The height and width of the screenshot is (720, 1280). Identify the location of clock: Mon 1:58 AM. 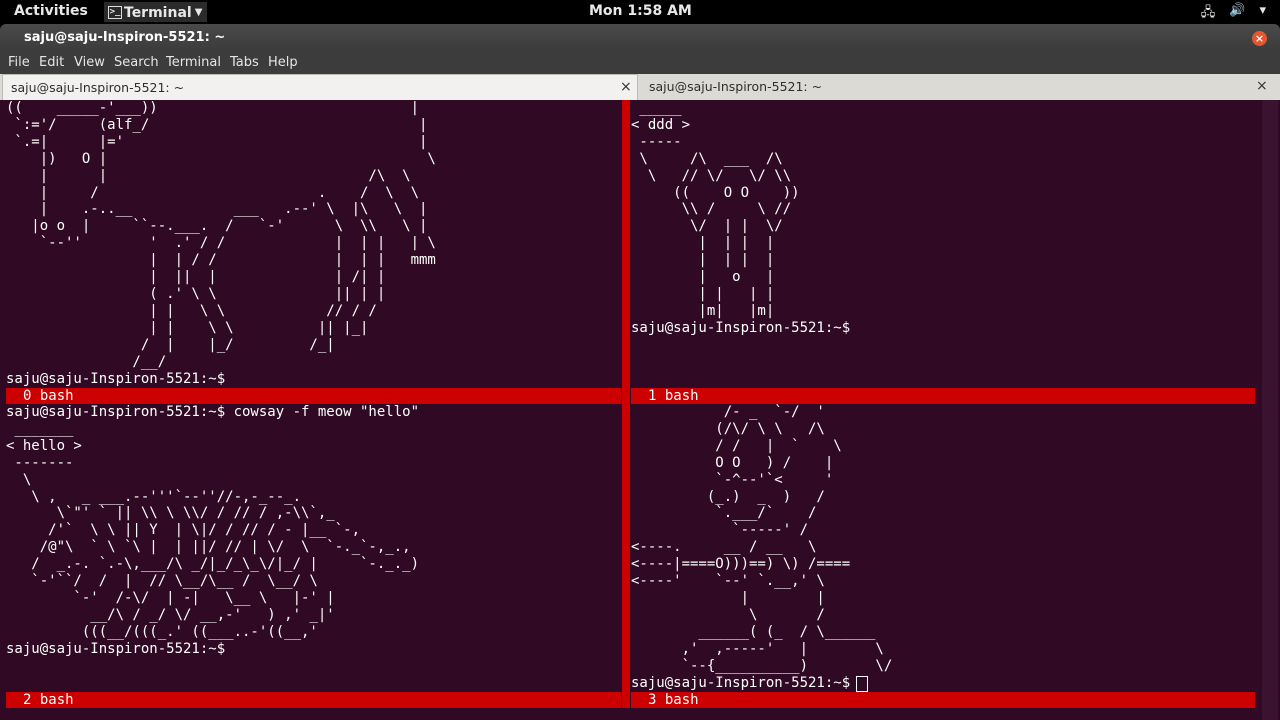
(640, 11).